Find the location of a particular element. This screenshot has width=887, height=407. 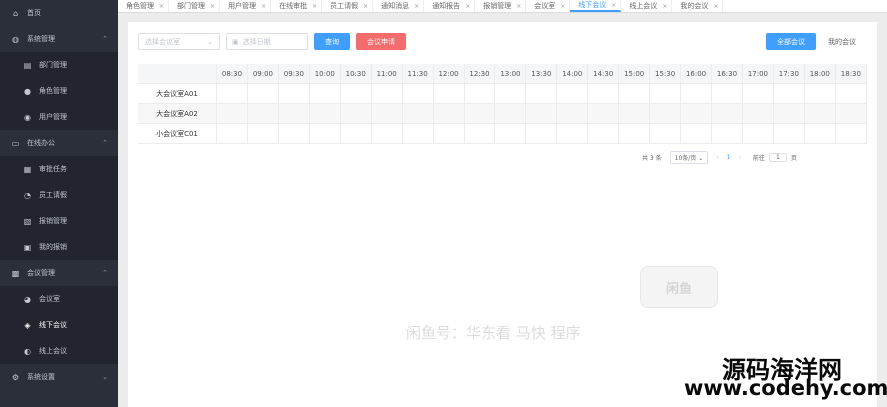

prev-page-button: ‹ is located at coordinates (717, 157).